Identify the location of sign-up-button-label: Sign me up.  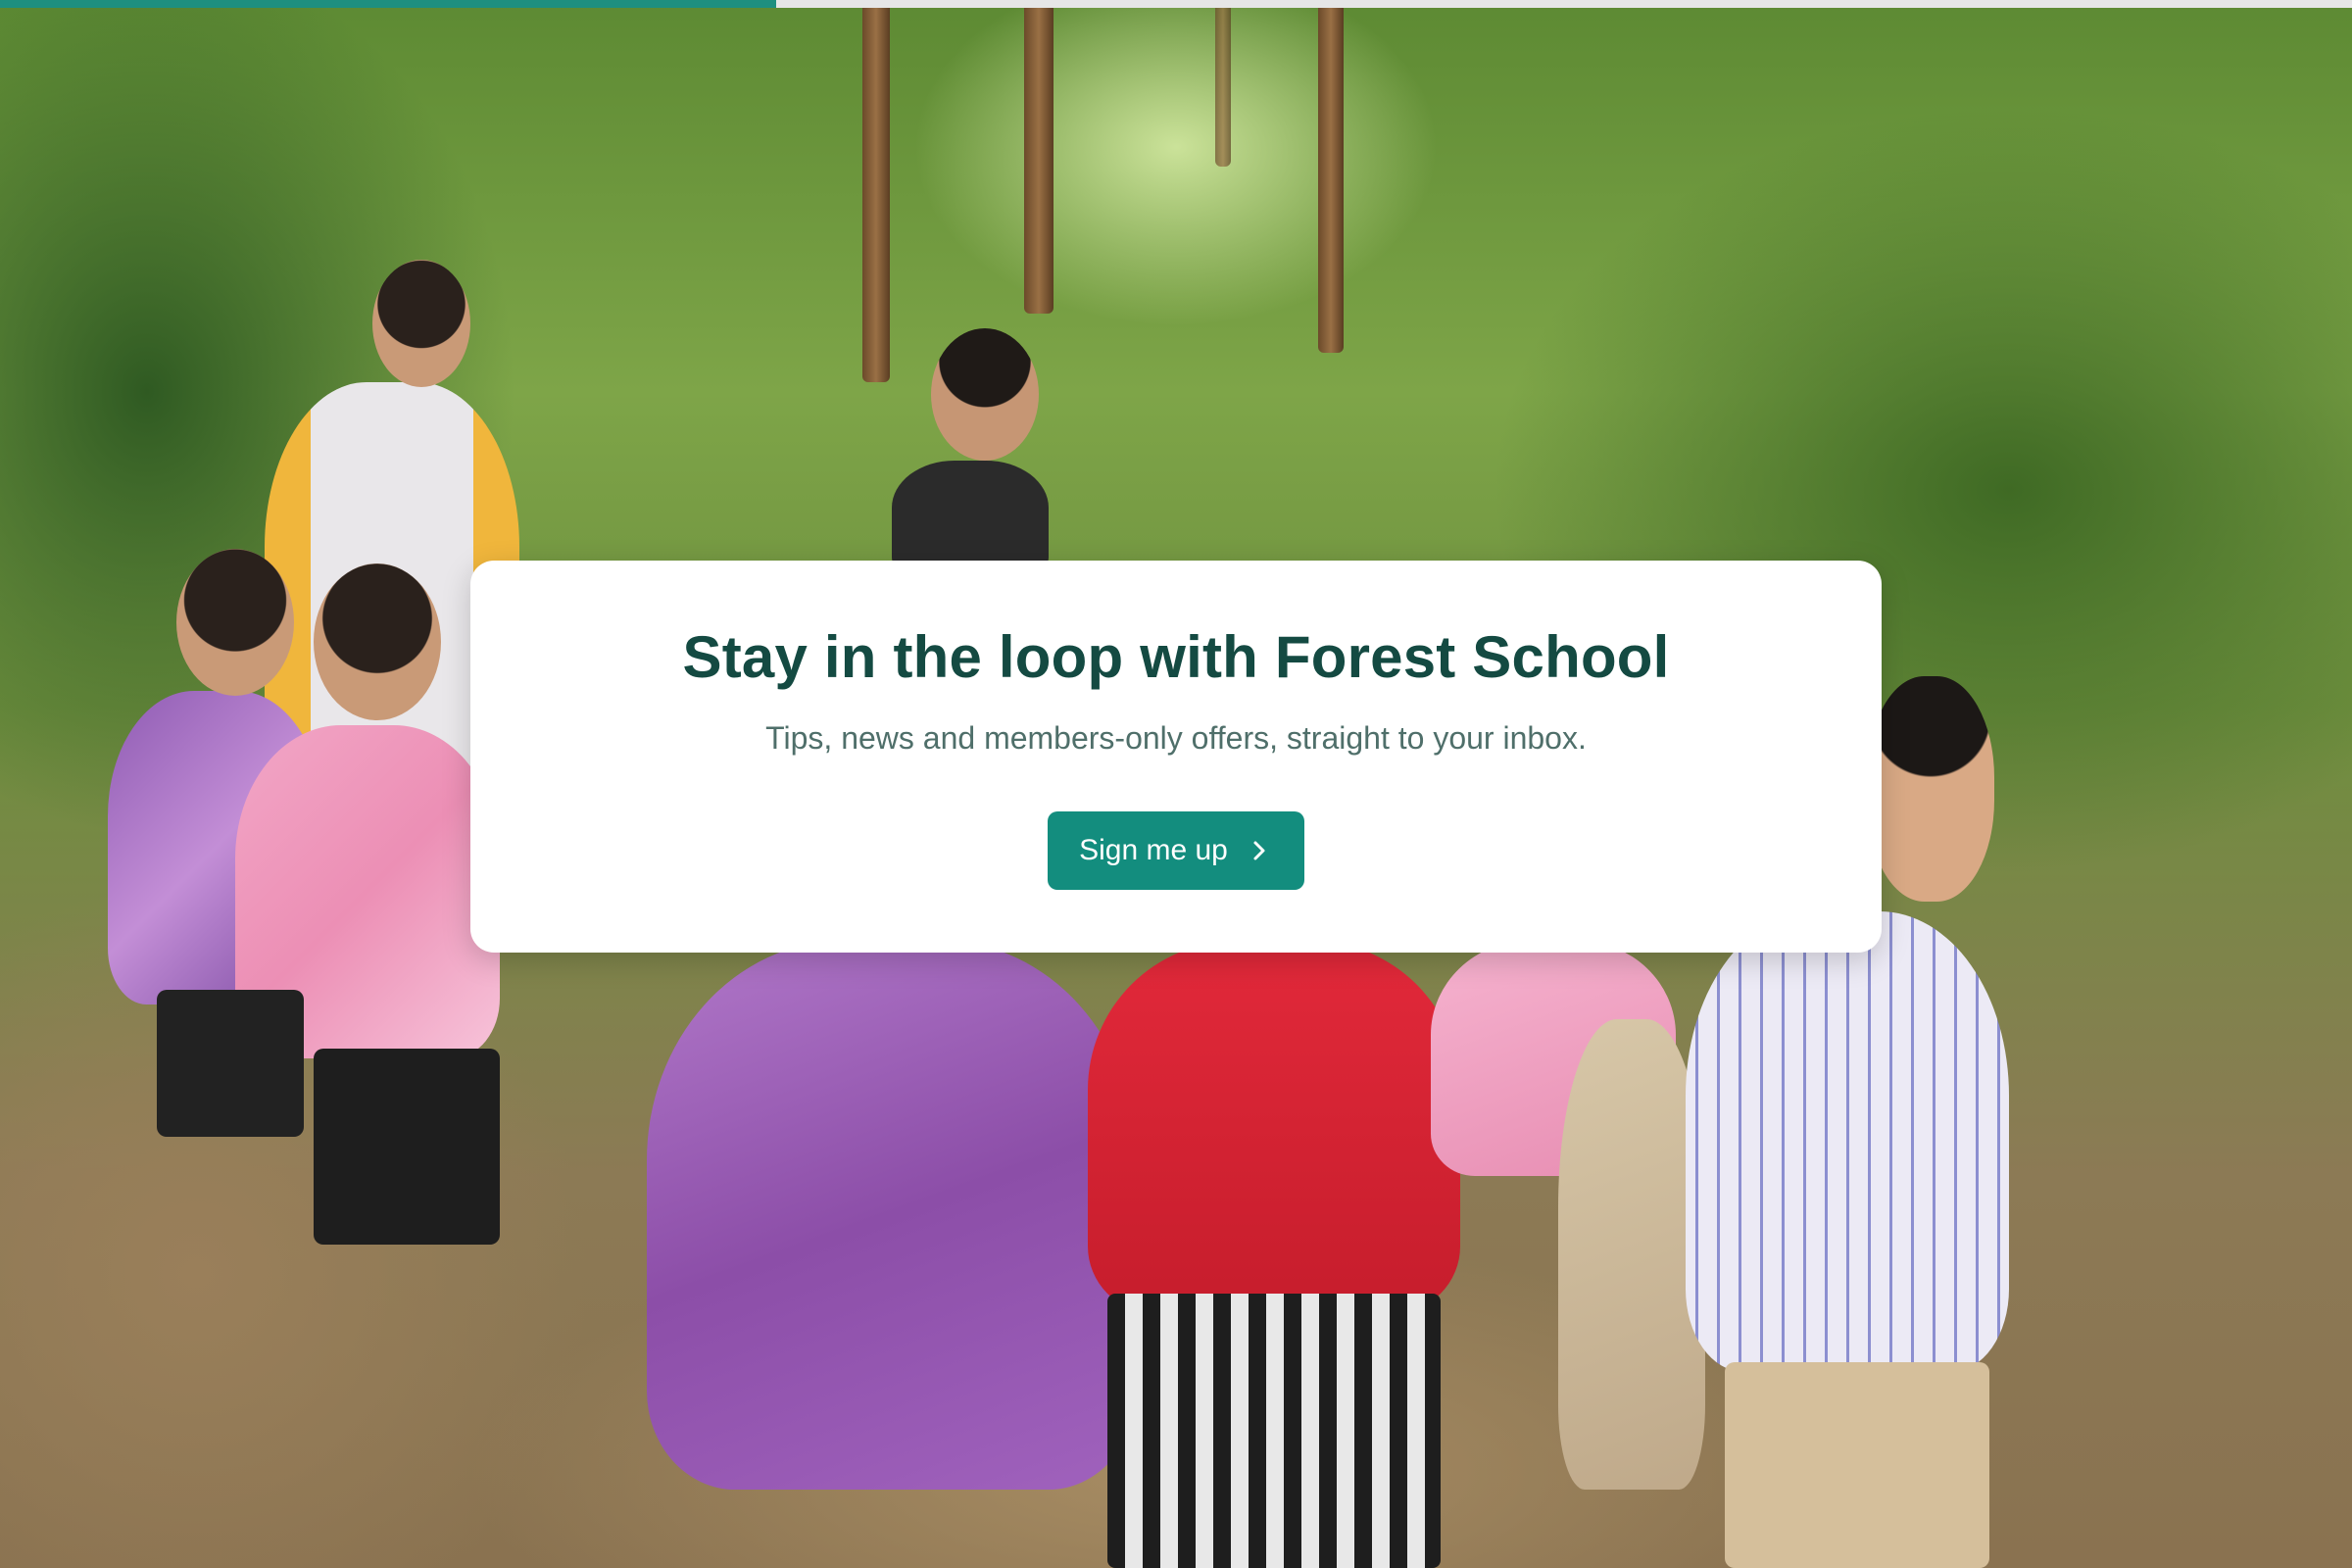
(1153, 850).